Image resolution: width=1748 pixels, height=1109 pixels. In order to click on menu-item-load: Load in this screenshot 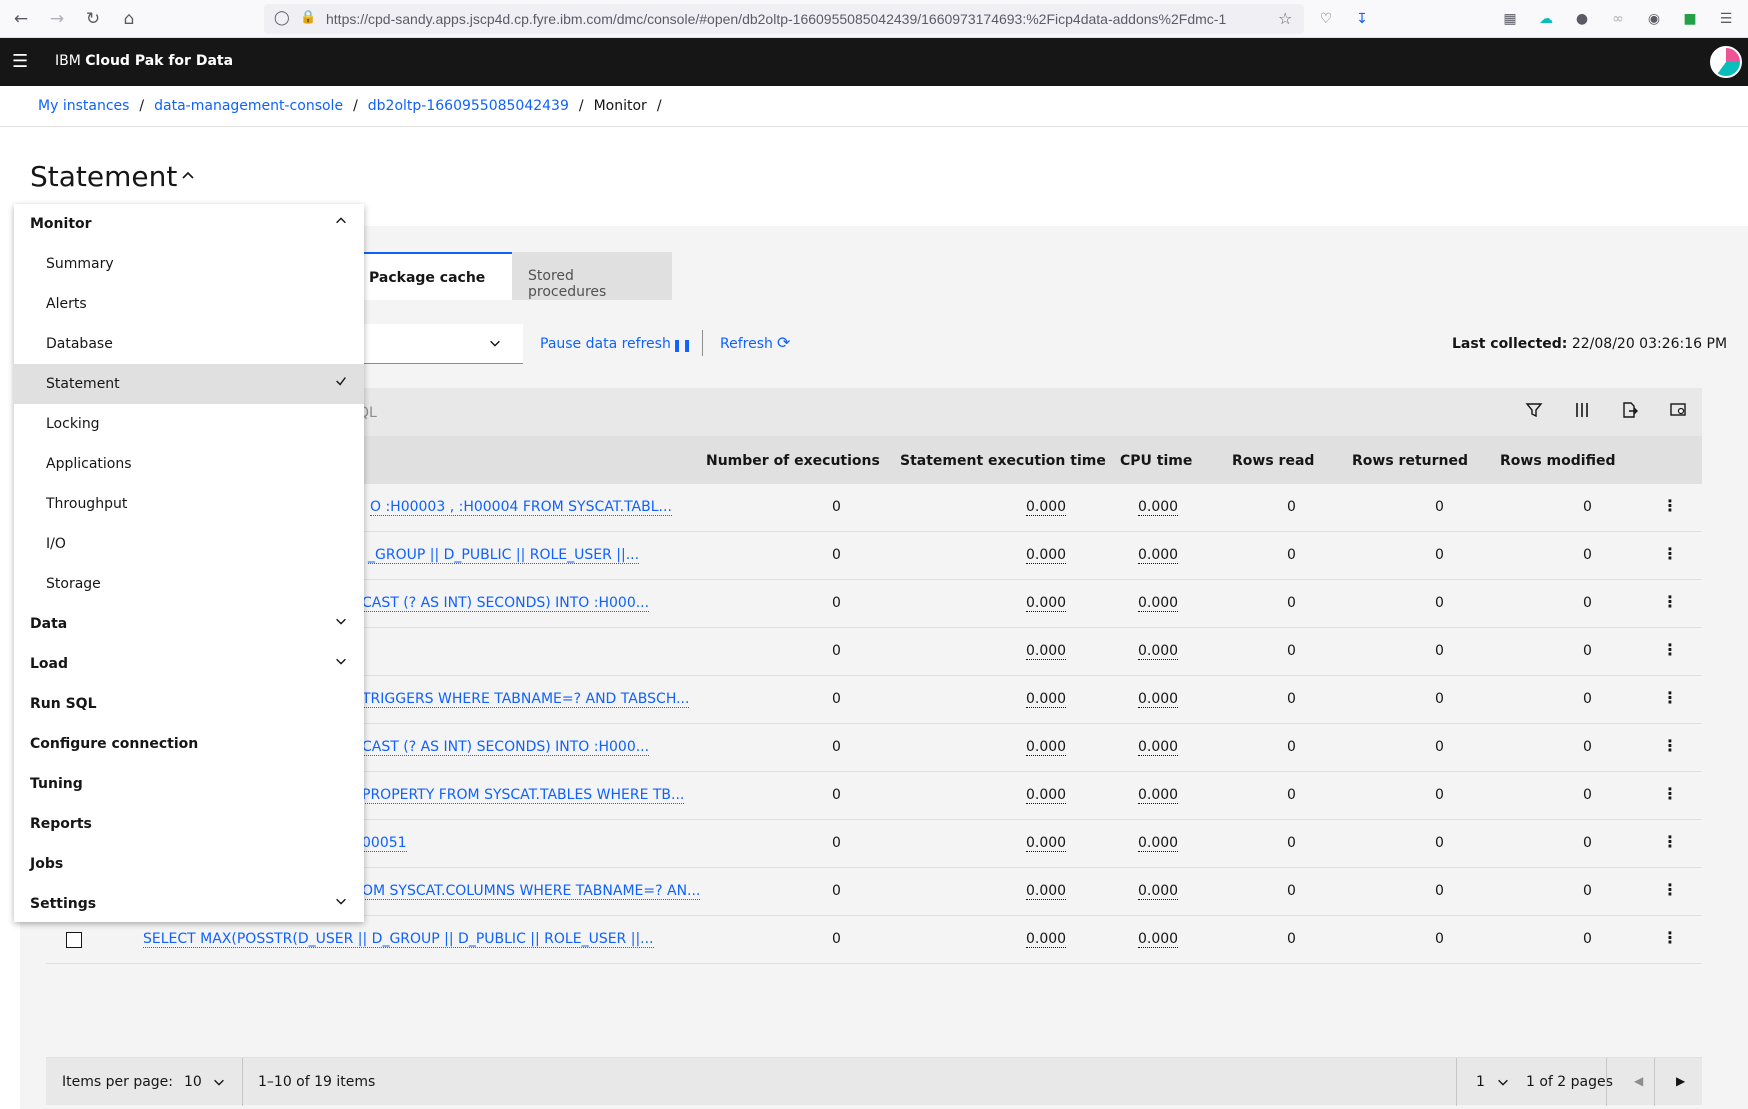, I will do `click(189, 664)`.